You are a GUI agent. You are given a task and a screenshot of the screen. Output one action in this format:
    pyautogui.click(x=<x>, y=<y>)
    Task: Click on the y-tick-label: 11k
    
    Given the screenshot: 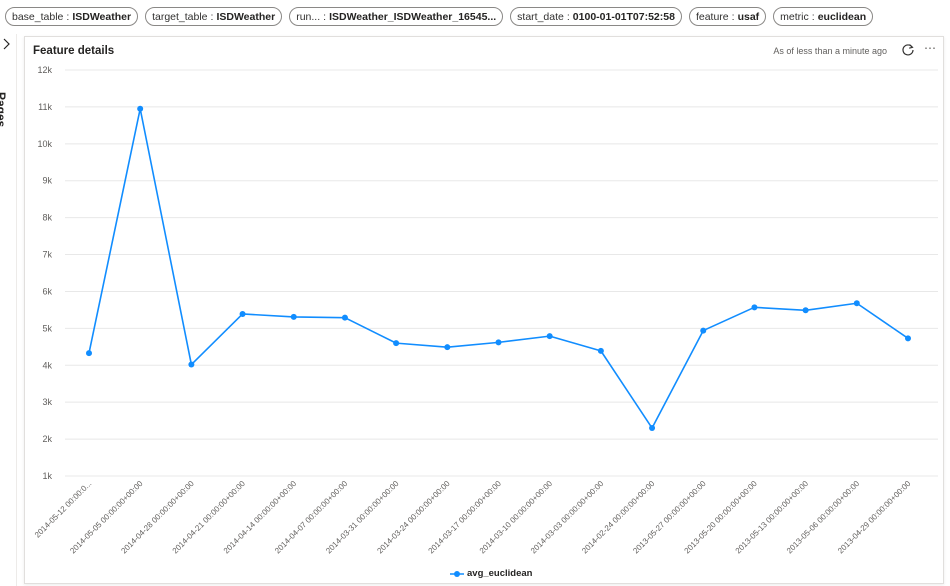 What is the action you would take?
    pyautogui.click(x=45, y=107)
    